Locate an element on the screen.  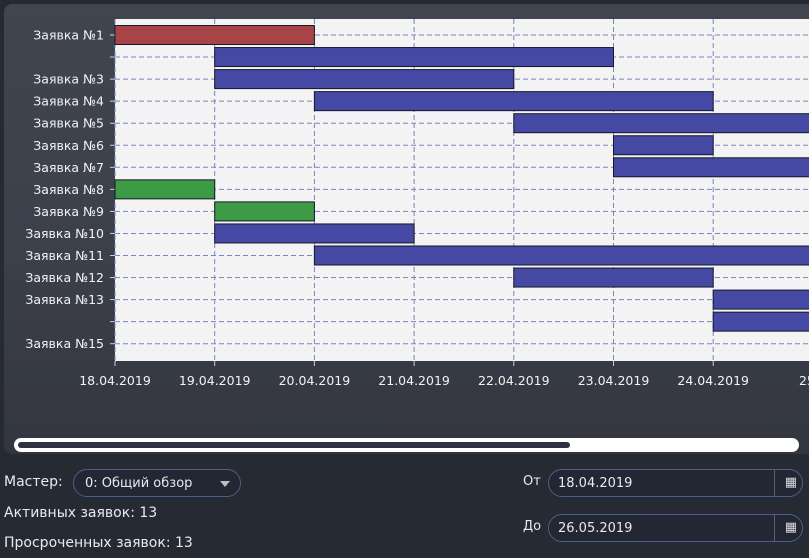
row-label: Заявка №10 is located at coordinates (64, 233).